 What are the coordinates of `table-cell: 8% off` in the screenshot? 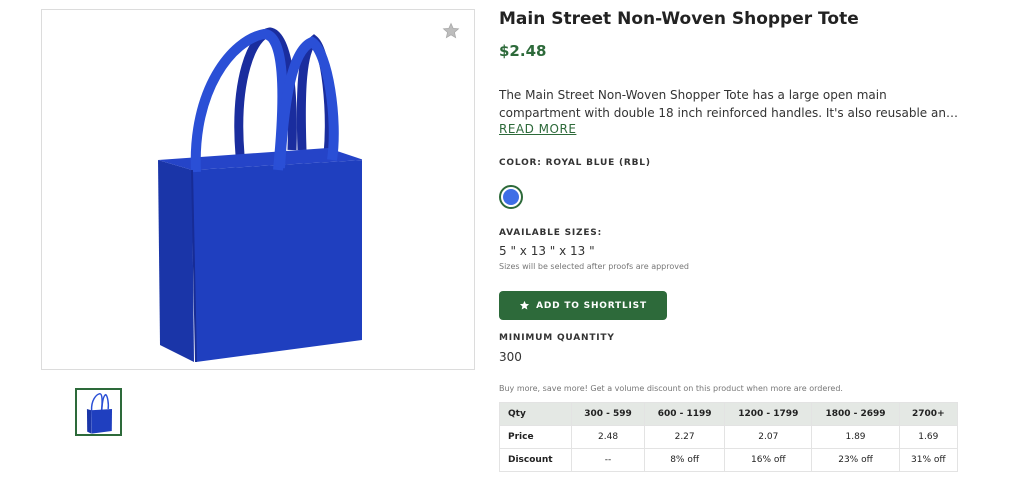 It's located at (685, 460).